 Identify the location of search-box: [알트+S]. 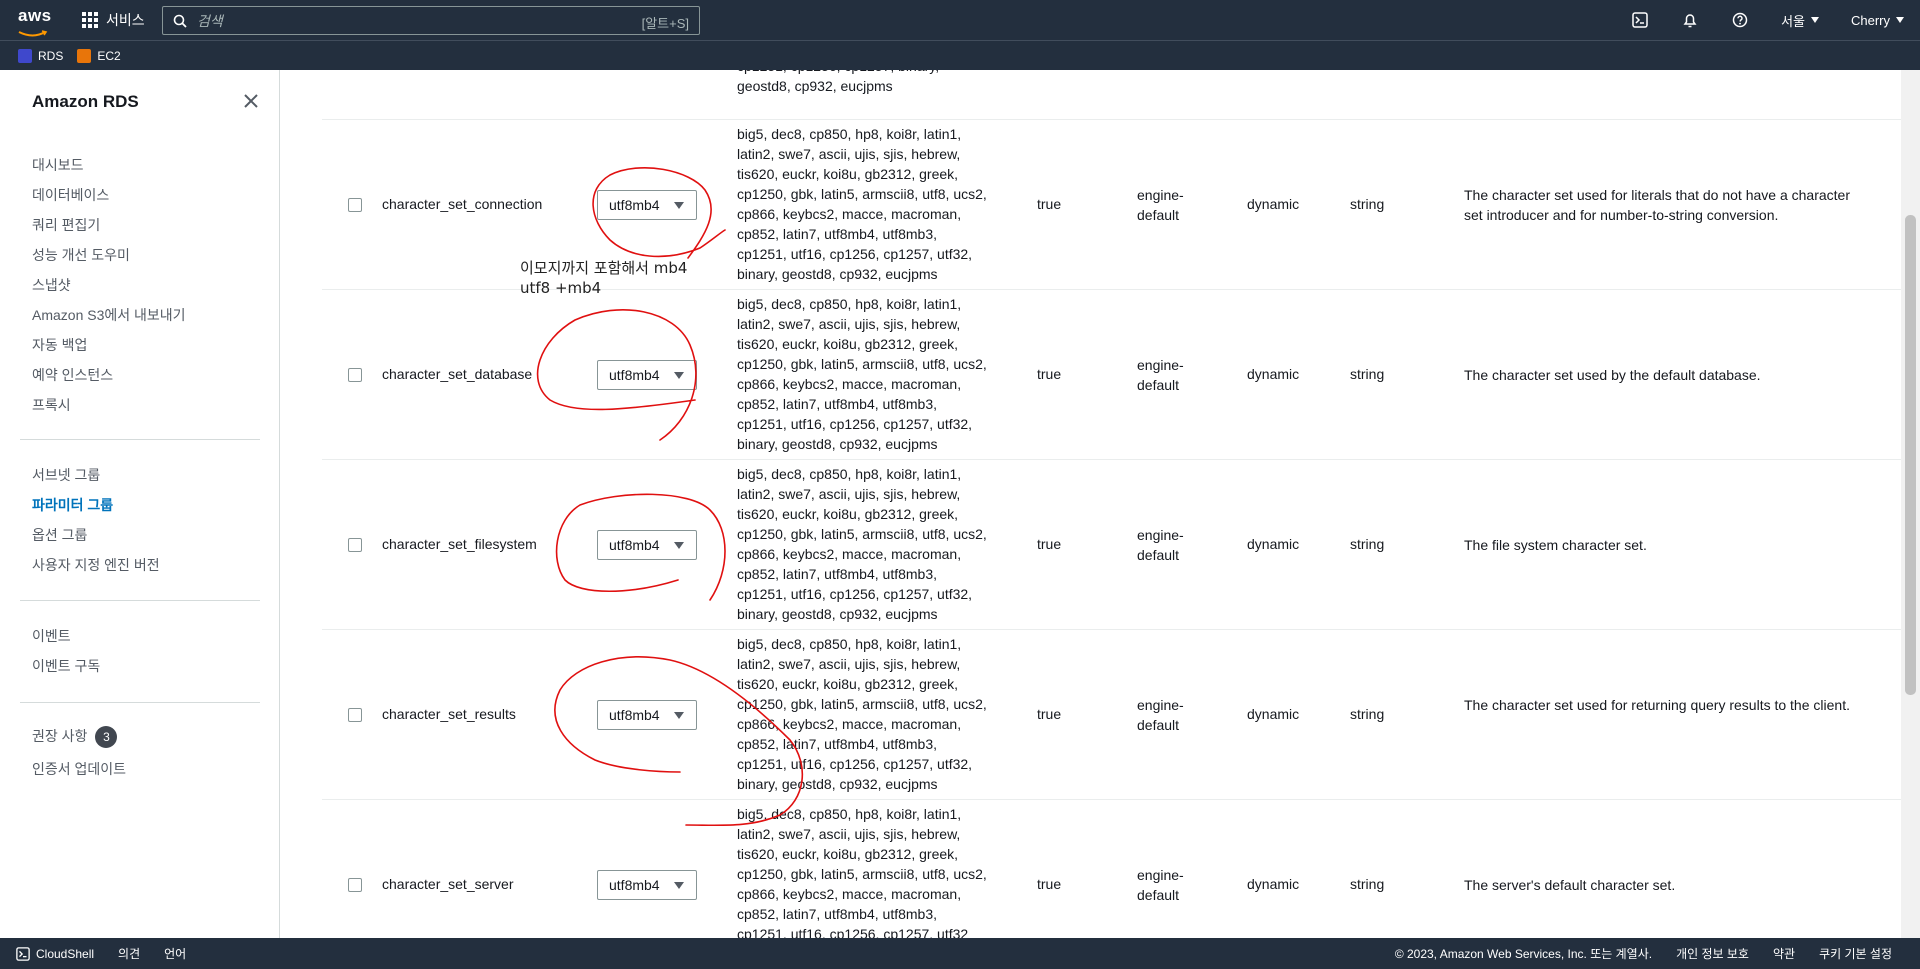
(431, 20).